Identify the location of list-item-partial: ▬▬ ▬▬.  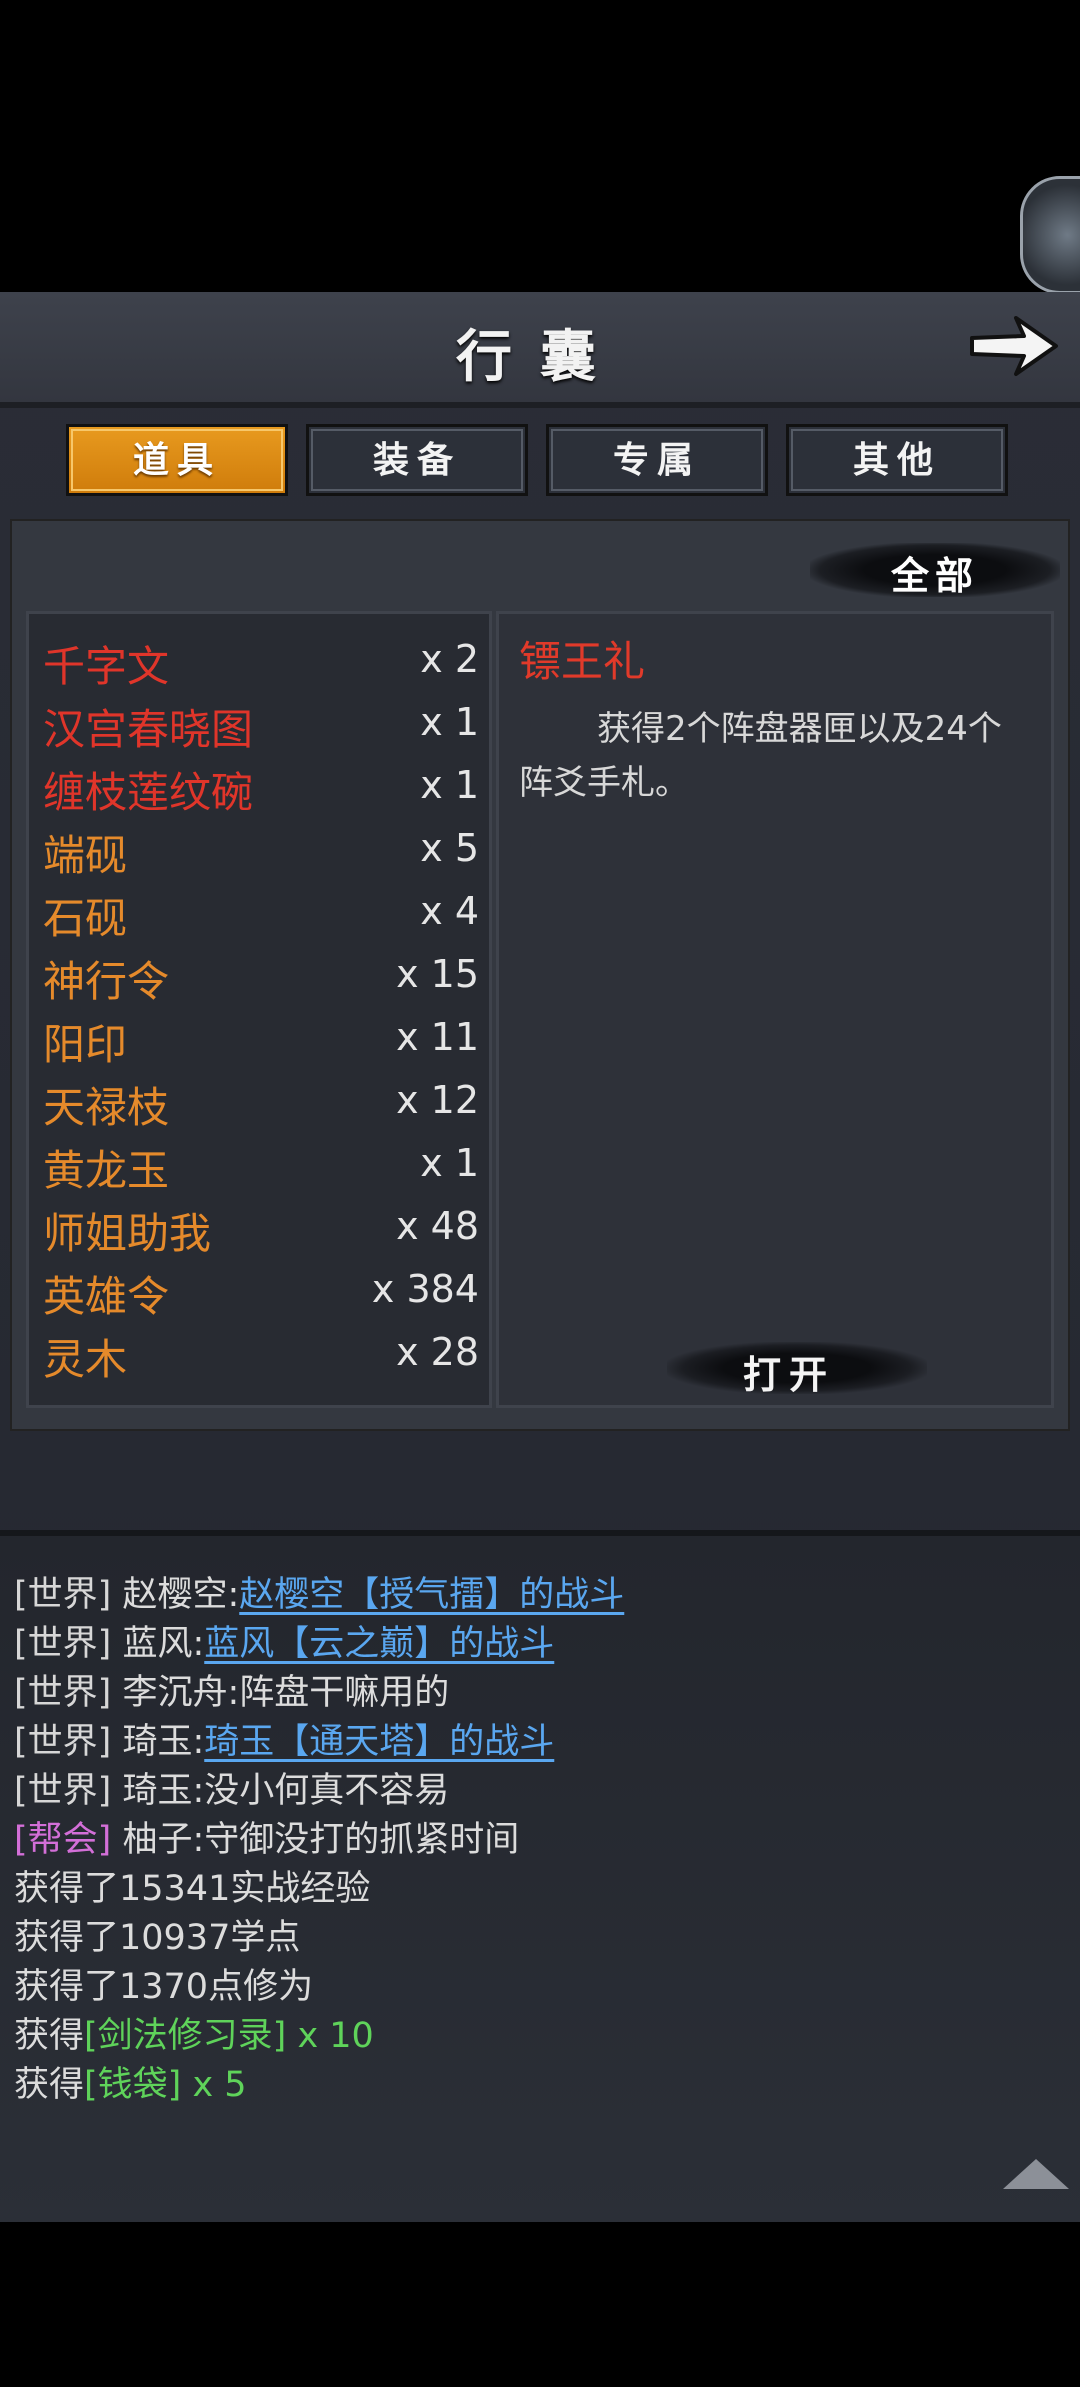
(263, 1395).